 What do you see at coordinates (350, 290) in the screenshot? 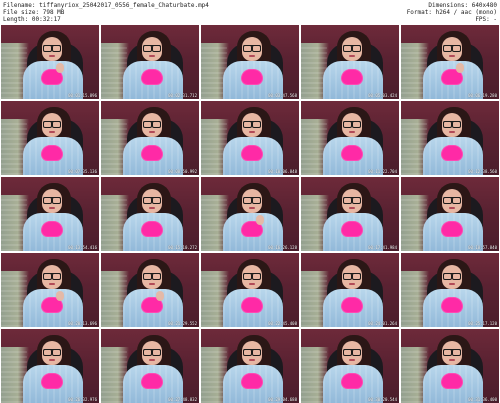
I see `thumbnail: 00:24:01.264` at bounding box center [350, 290].